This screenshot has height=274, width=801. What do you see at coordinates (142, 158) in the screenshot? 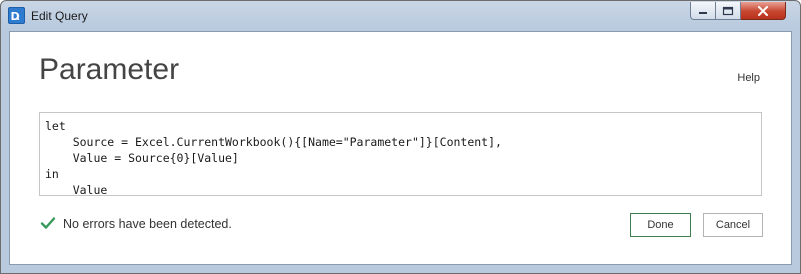
I see `code-line: Value = Source{0}[Value]` at bounding box center [142, 158].